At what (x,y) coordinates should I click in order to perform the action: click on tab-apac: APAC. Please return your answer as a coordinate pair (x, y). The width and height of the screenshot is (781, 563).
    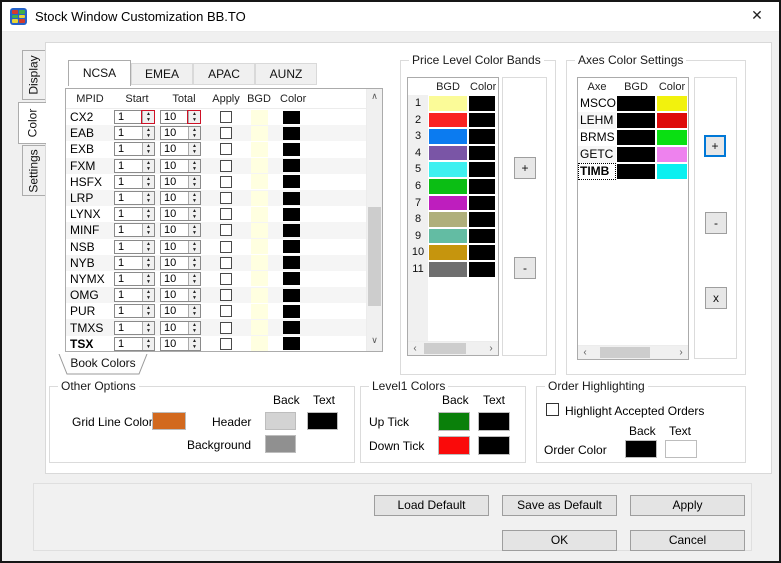
    Looking at the image, I should click on (224, 74).